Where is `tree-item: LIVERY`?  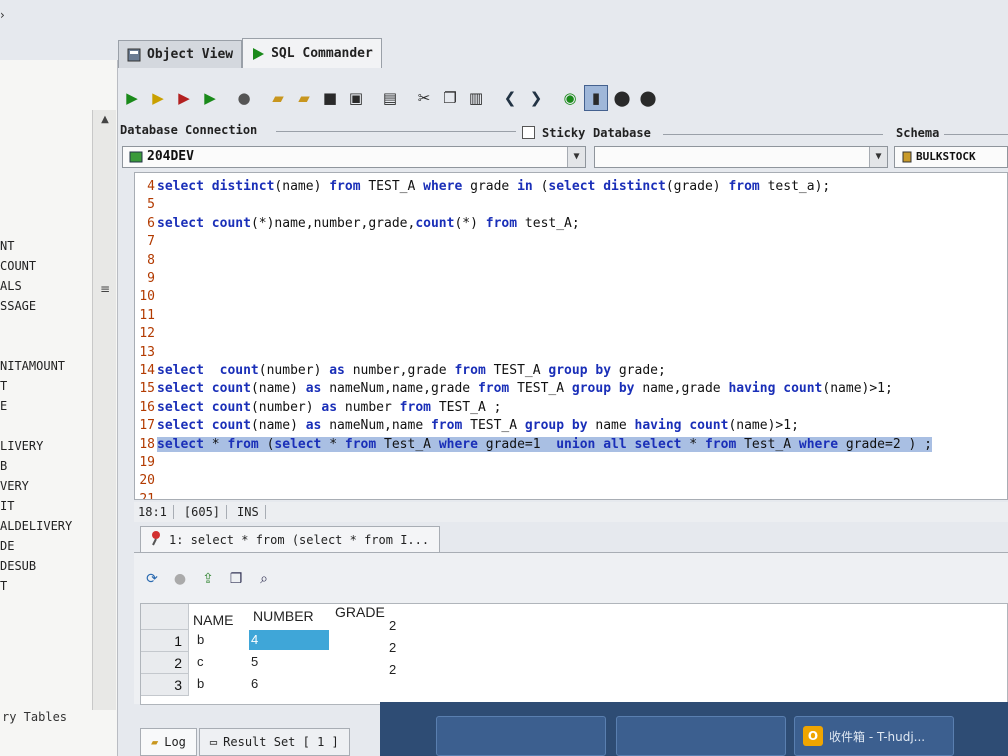 tree-item: LIVERY is located at coordinates (46, 446).